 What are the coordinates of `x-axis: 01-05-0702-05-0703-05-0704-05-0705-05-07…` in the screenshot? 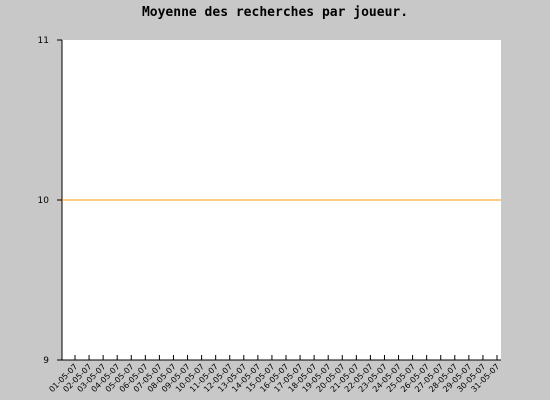 It's located at (274, 374).